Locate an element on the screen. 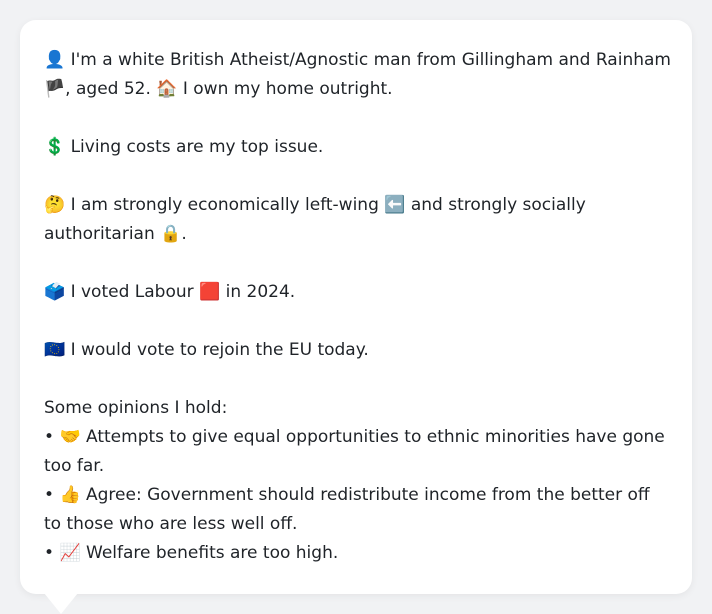  list-item: • 📈 Welfare benefits are too high. is located at coordinates (358, 553).